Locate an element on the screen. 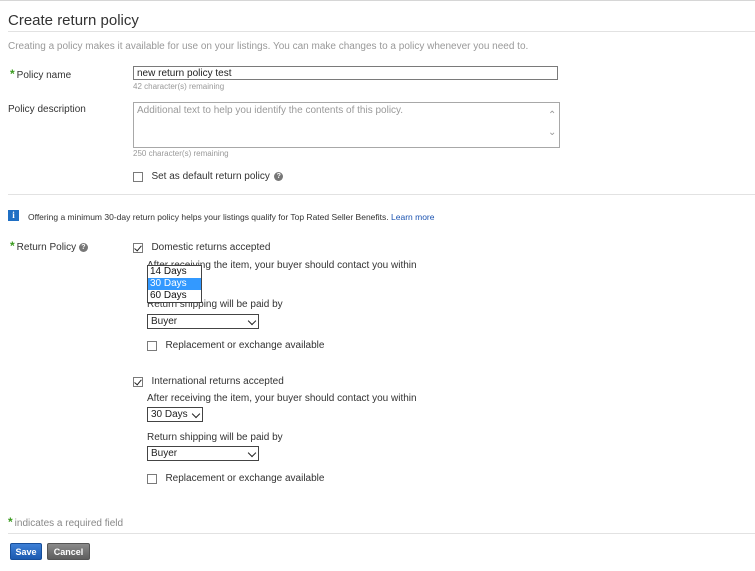 The width and height of the screenshot is (755, 571). international-returns-checkbox is located at coordinates (138, 381).